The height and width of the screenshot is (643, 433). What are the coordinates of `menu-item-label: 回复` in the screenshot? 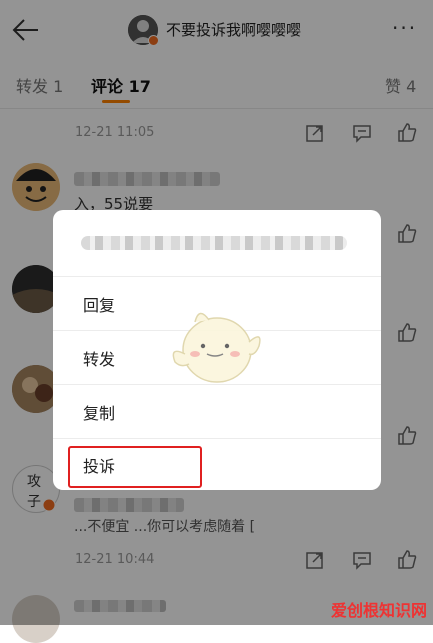 It's located at (99, 305).